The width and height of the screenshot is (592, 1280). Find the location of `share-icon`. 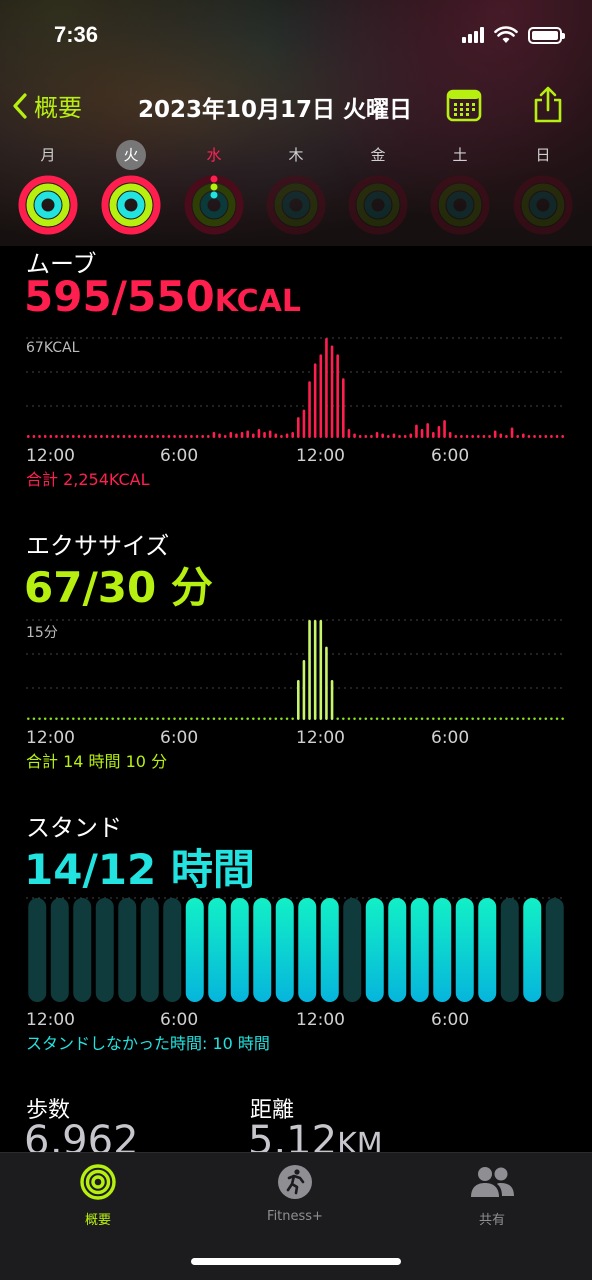

share-icon is located at coordinates (548, 104).